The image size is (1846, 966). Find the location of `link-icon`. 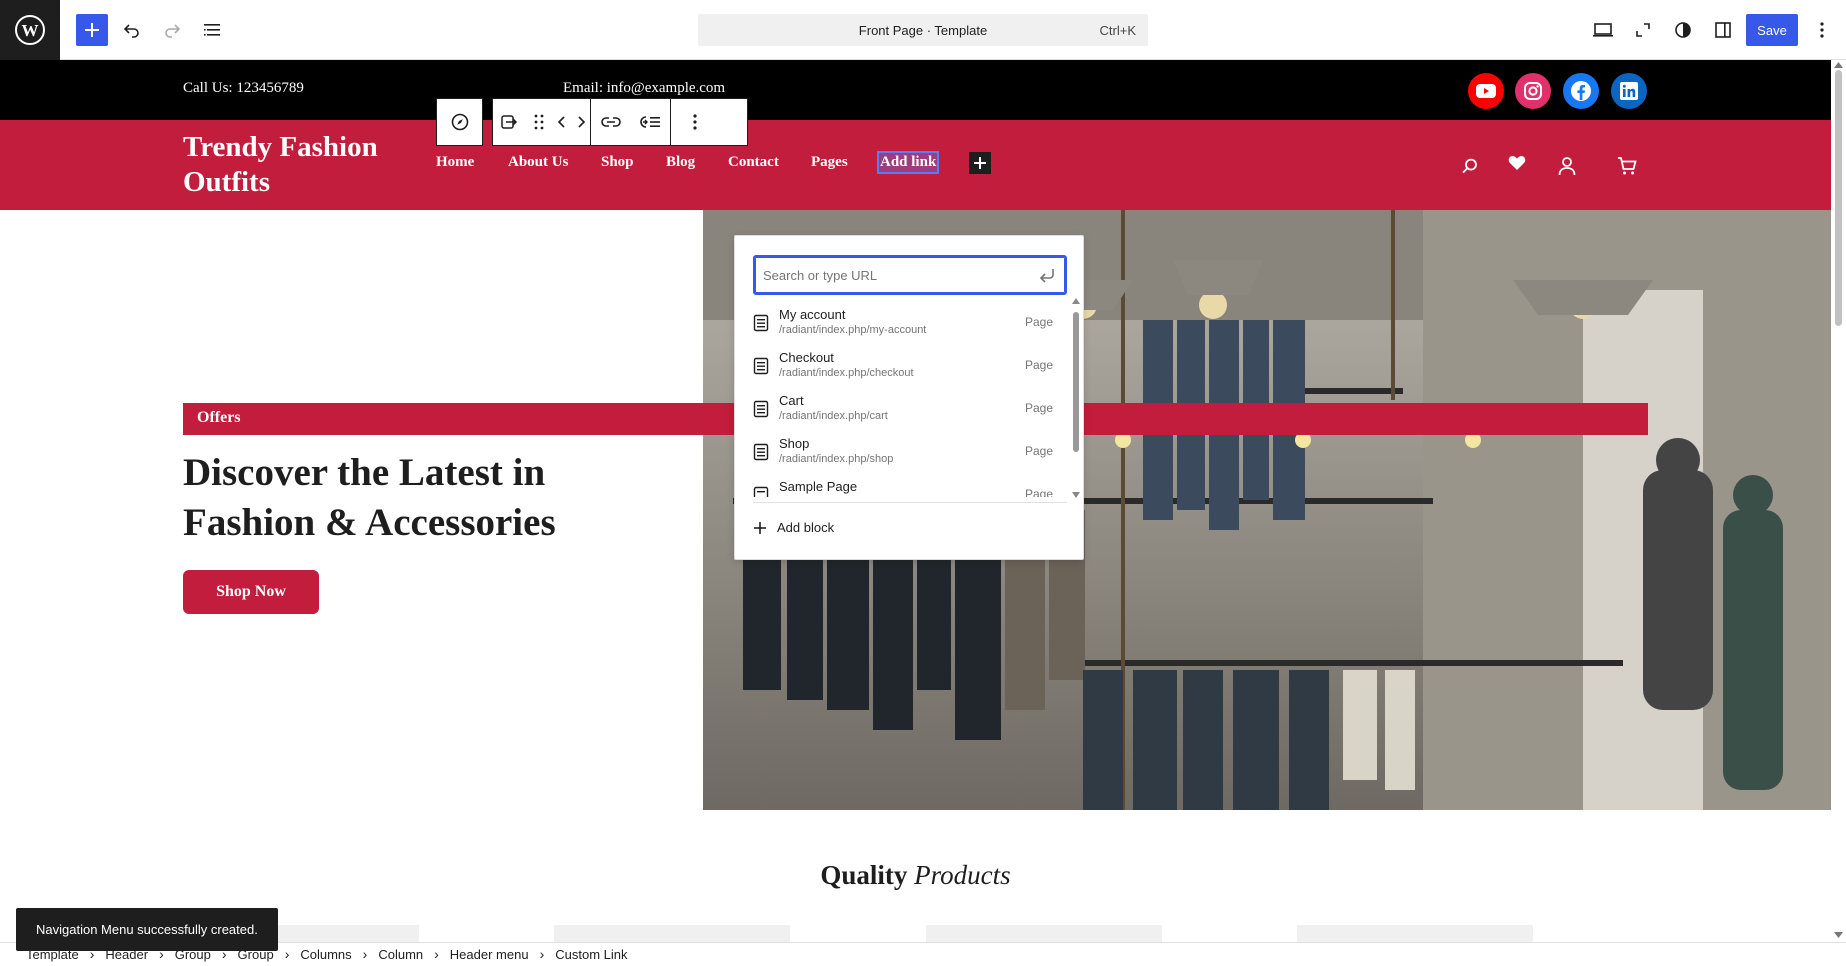

link-icon is located at coordinates (611, 122).